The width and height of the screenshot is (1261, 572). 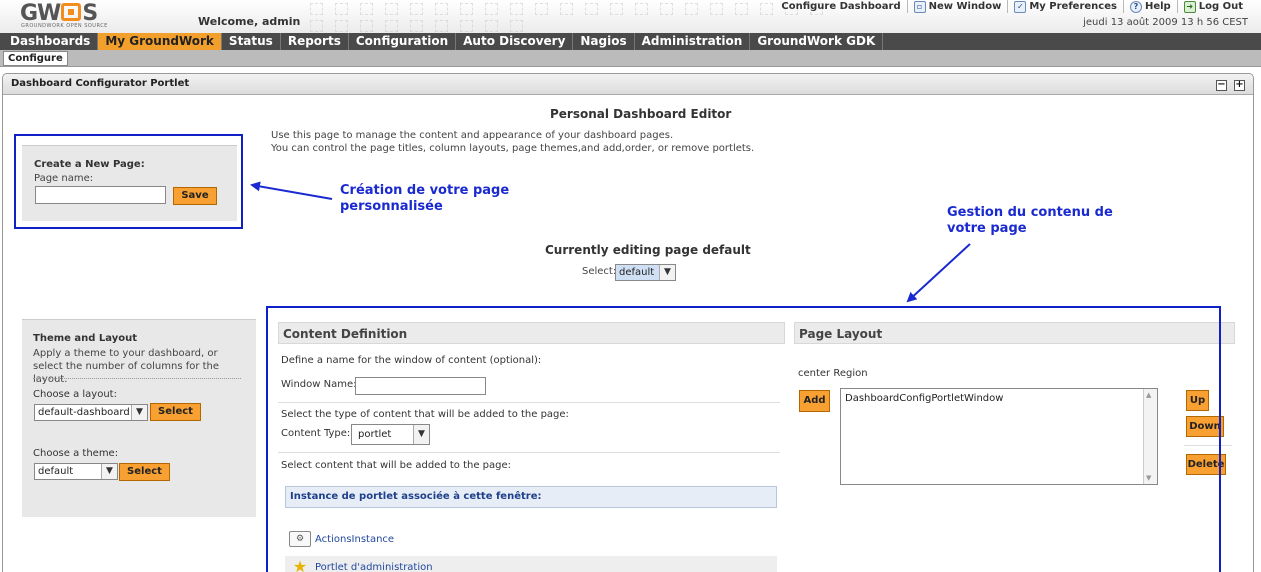 What do you see at coordinates (91, 412) in the screenshot?
I see `layout-select: default-dashboard ▼` at bounding box center [91, 412].